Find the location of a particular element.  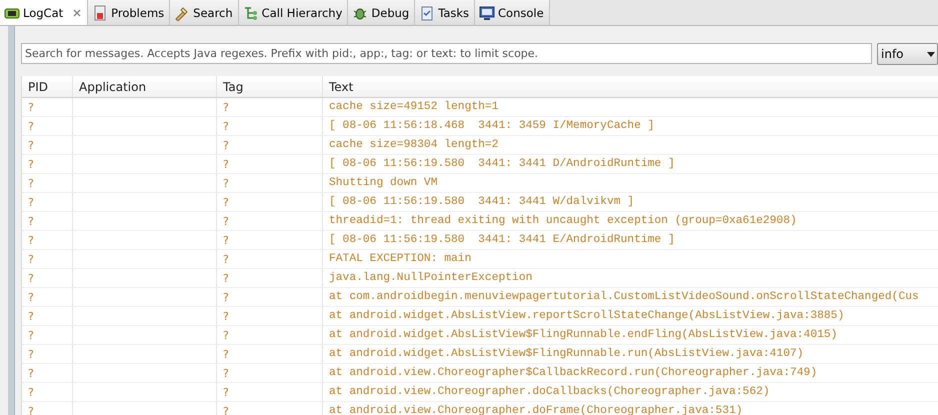

column-header: Application is located at coordinates (145, 86).